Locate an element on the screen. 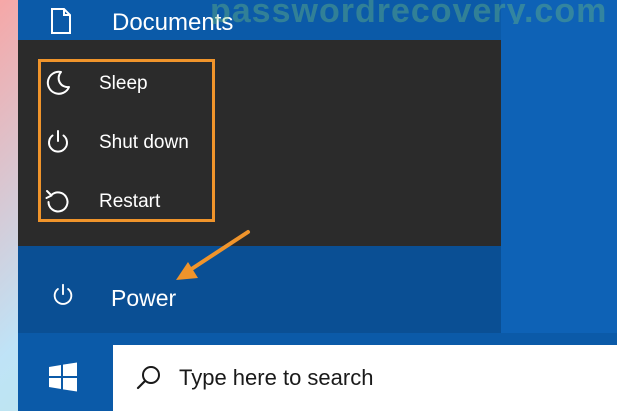 Image resolution: width=617 pixels, height=411 pixels. power-label: Power is located at coordinates (144, 298).